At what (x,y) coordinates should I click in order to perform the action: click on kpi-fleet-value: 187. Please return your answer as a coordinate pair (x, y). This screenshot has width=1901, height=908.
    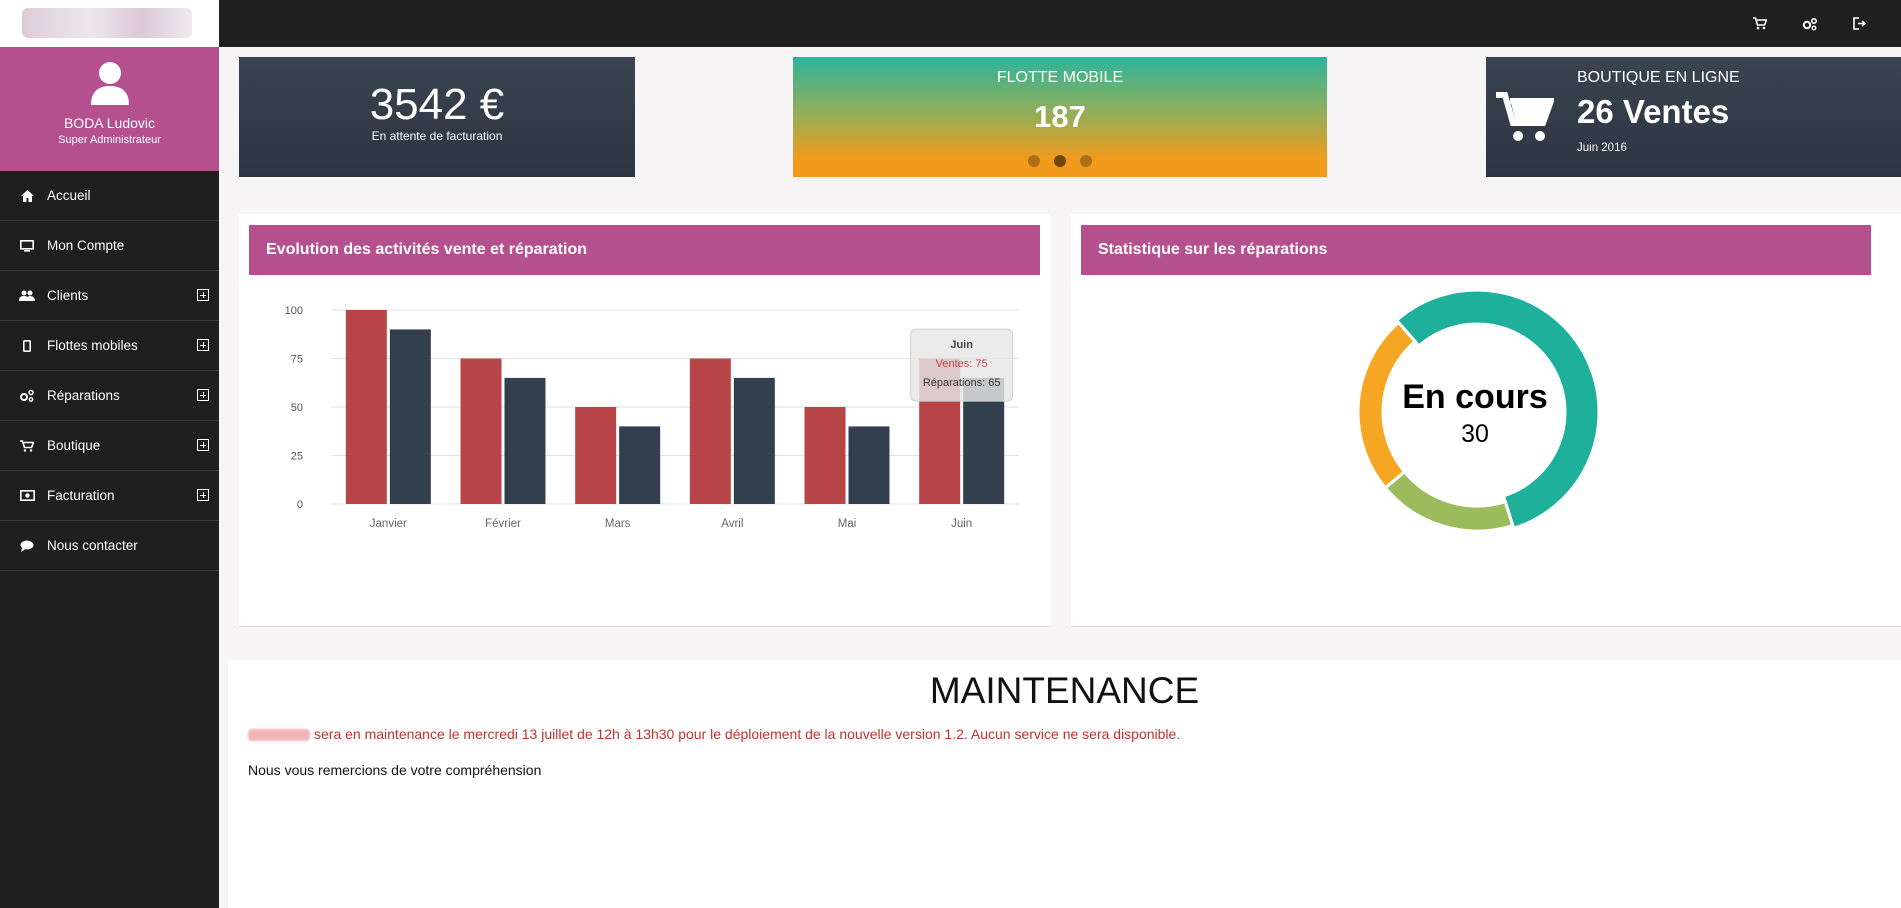
    Looking at the image, I should click on (1060, 116).